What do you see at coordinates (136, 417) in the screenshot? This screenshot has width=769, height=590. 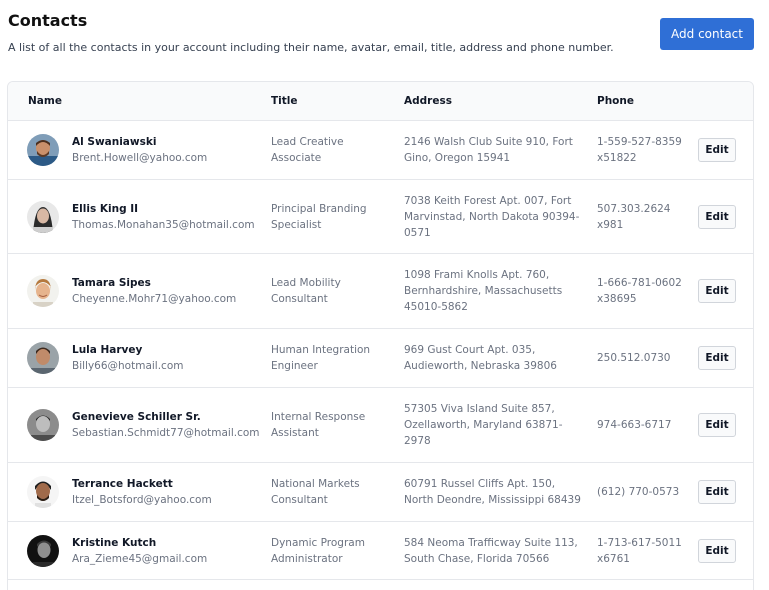 I see `contact-name: Genevieve Schiller Sr.` at bounding box center [136, 417].